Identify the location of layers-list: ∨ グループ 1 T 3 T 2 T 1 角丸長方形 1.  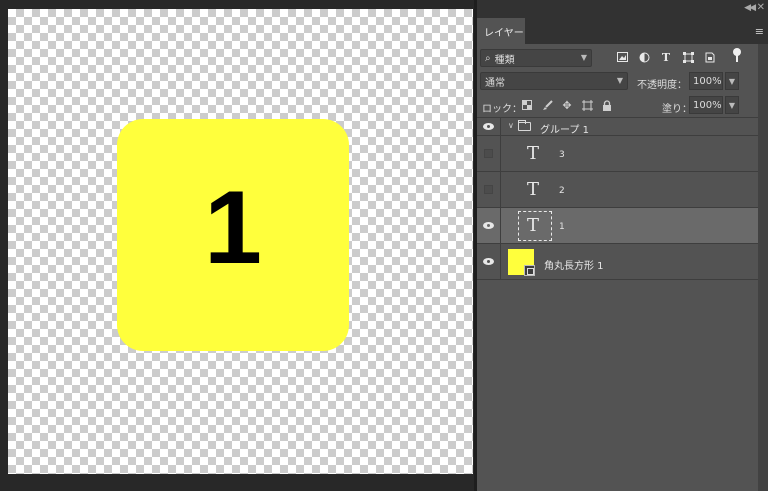
(622, 199).